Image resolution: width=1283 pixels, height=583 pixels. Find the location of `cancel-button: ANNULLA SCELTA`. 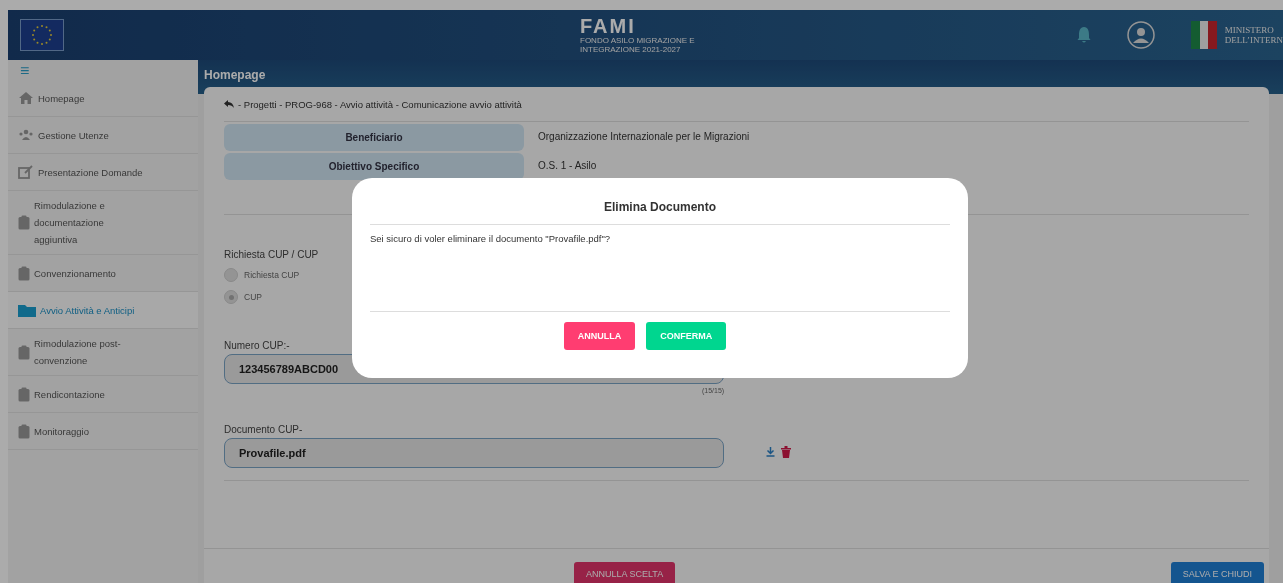

cancel-button: ANNULLA SCELTA is located at coordinates (625, 572).